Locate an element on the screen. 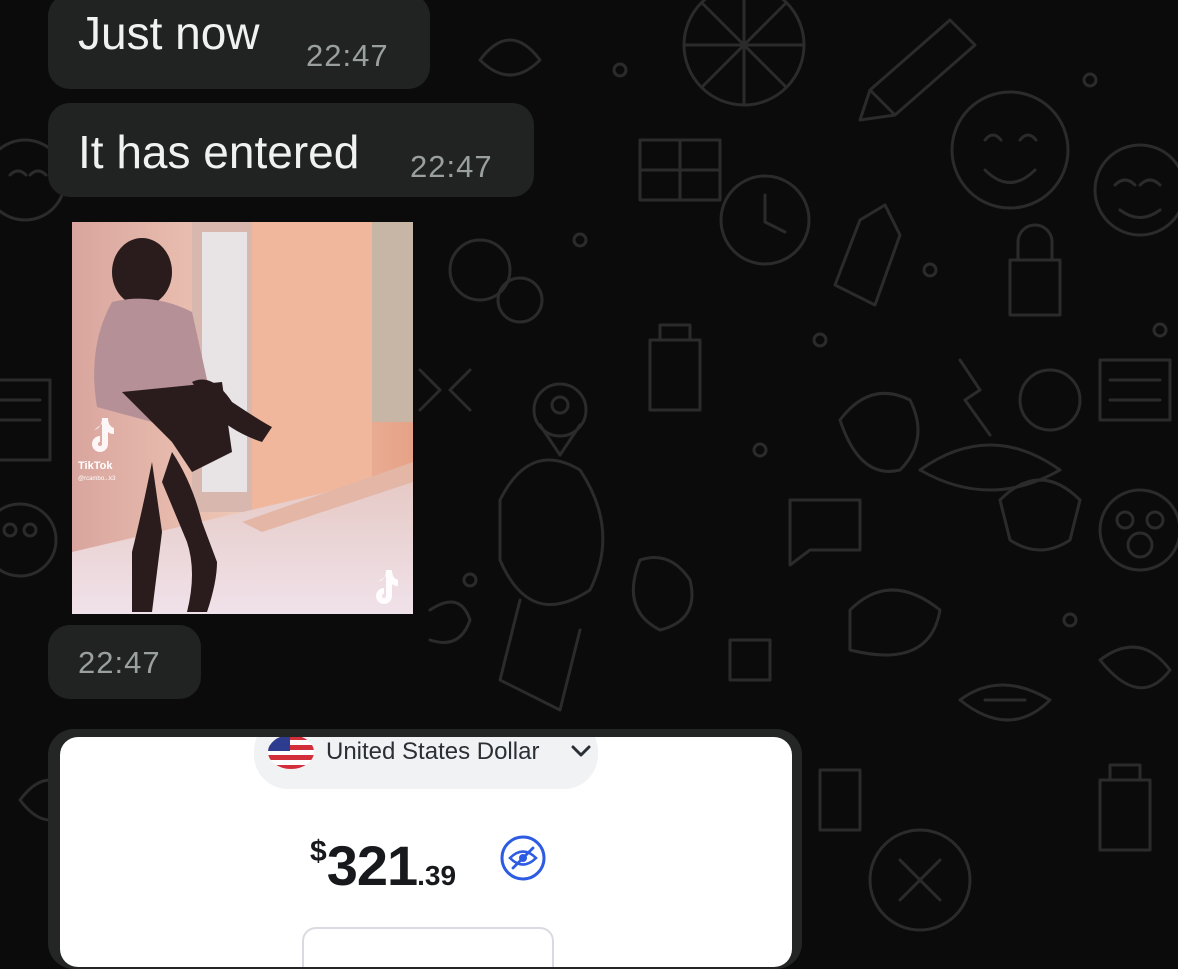 This screenshot has width=1178, height=969. message-text: It has entered is located at coordinates (219, 152).